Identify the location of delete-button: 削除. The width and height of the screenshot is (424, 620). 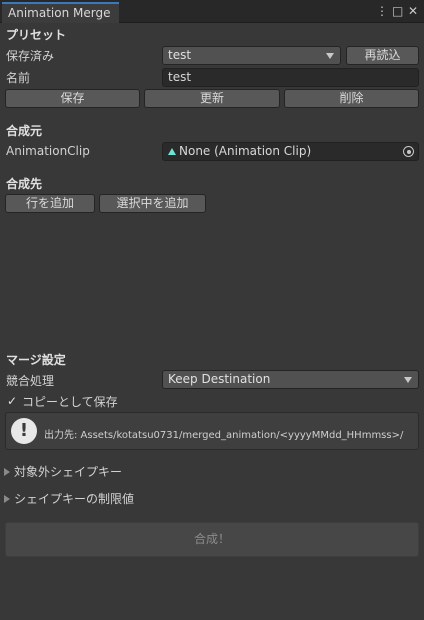
(351, 98).